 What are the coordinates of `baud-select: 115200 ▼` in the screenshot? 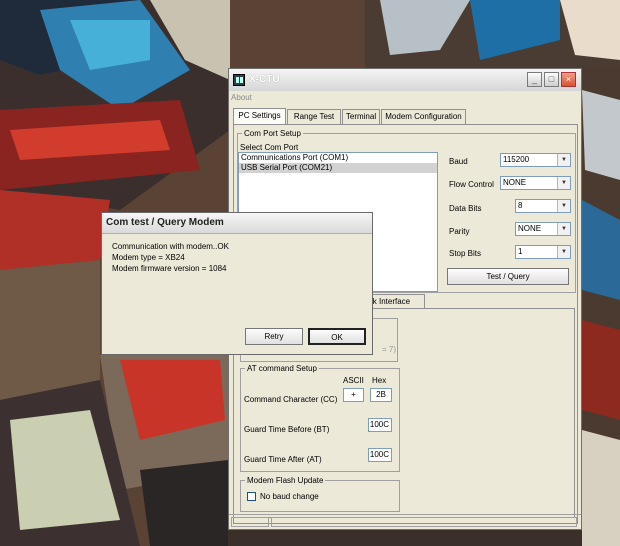 It's located at (535, 160).